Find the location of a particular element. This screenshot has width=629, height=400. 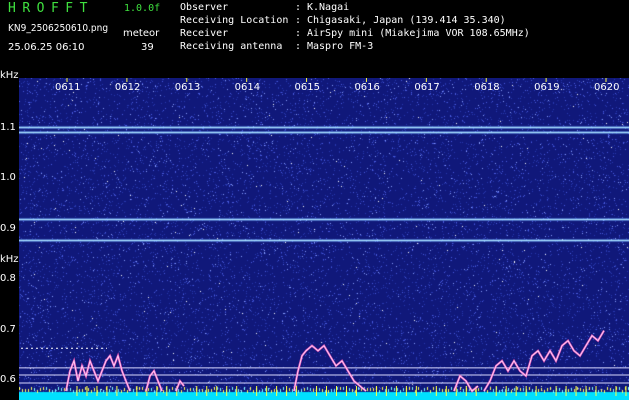

info-key: Observer is located at coordinates (204, 7).